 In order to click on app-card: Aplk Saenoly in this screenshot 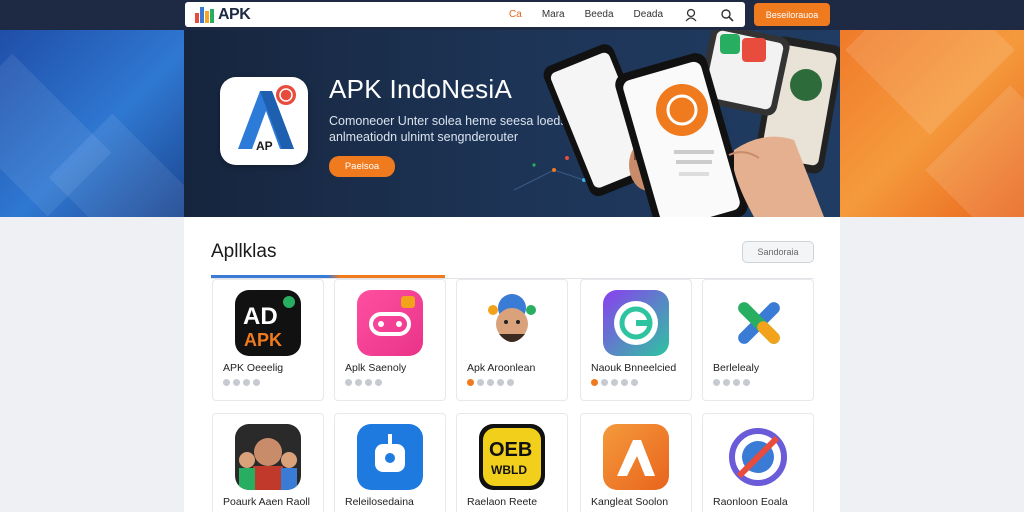, I will do `click(390, 340)`.